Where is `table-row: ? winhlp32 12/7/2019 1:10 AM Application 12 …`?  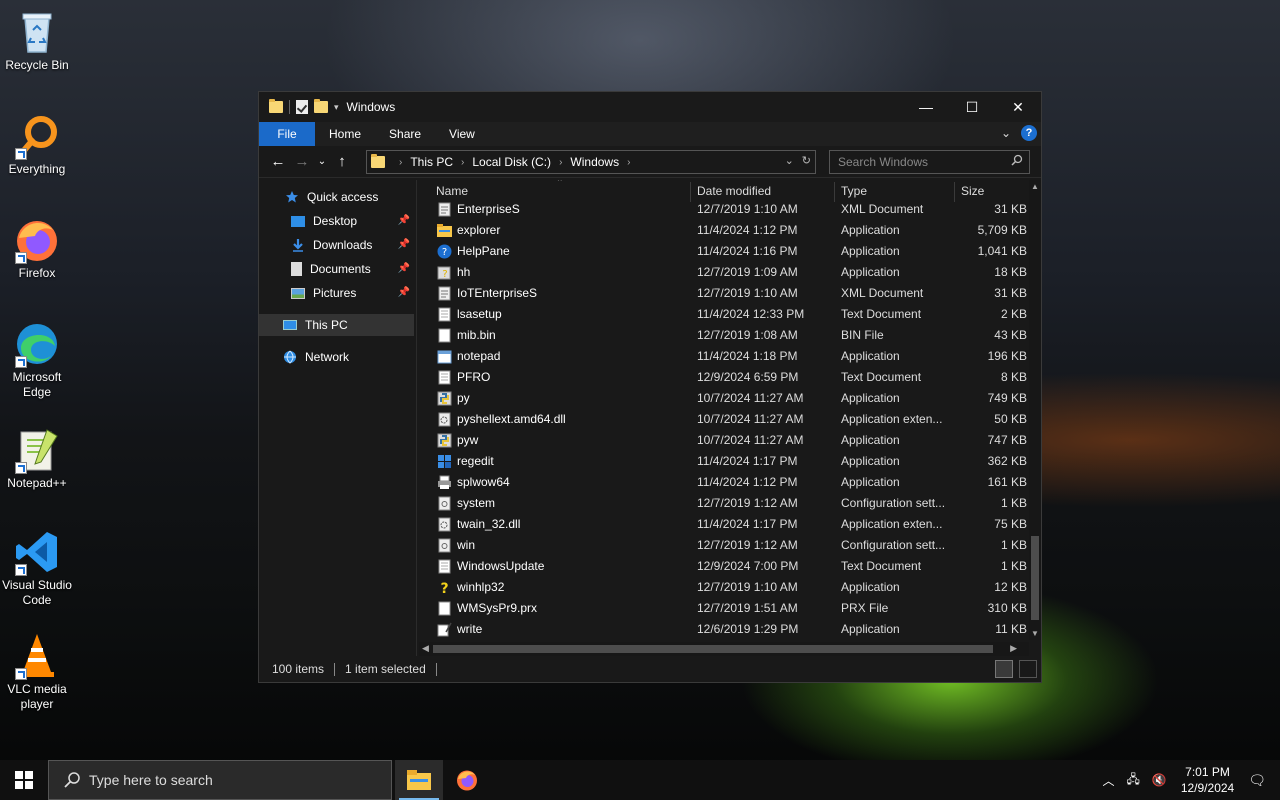
table-row: ? winhlp32 12/7/2019 1:10 AM Application 12 … is located at coordinates (724, 587).